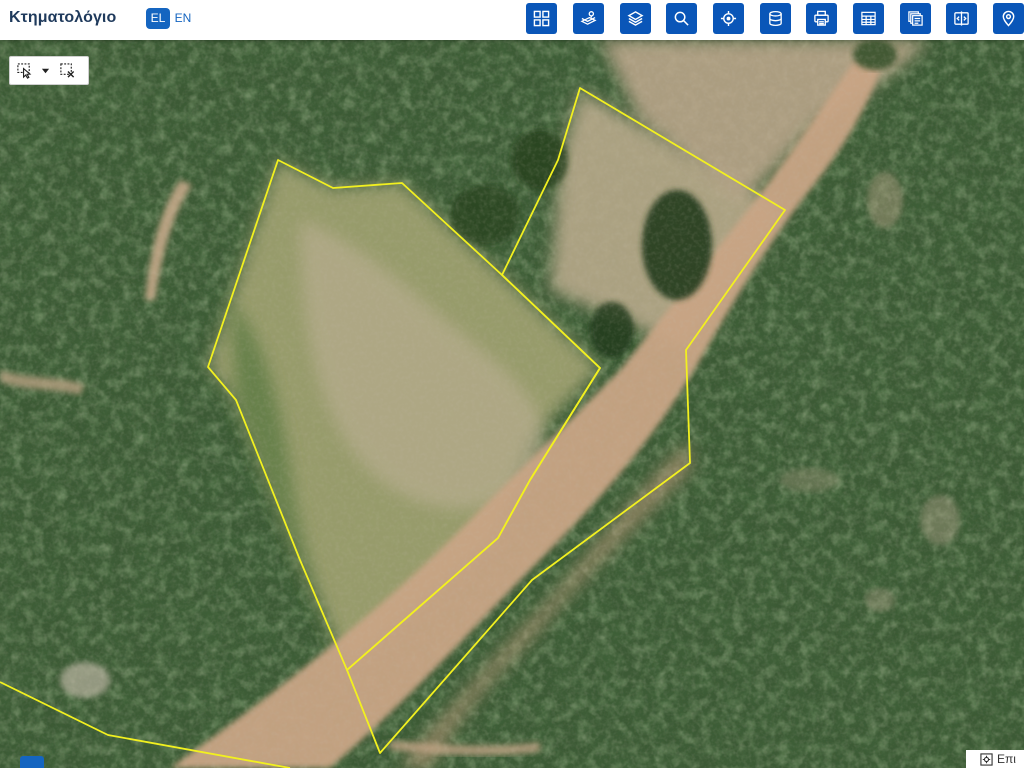 The height and width of the screenshot is (768, 1024). I want to click on locate-icon, so click(728, 18).